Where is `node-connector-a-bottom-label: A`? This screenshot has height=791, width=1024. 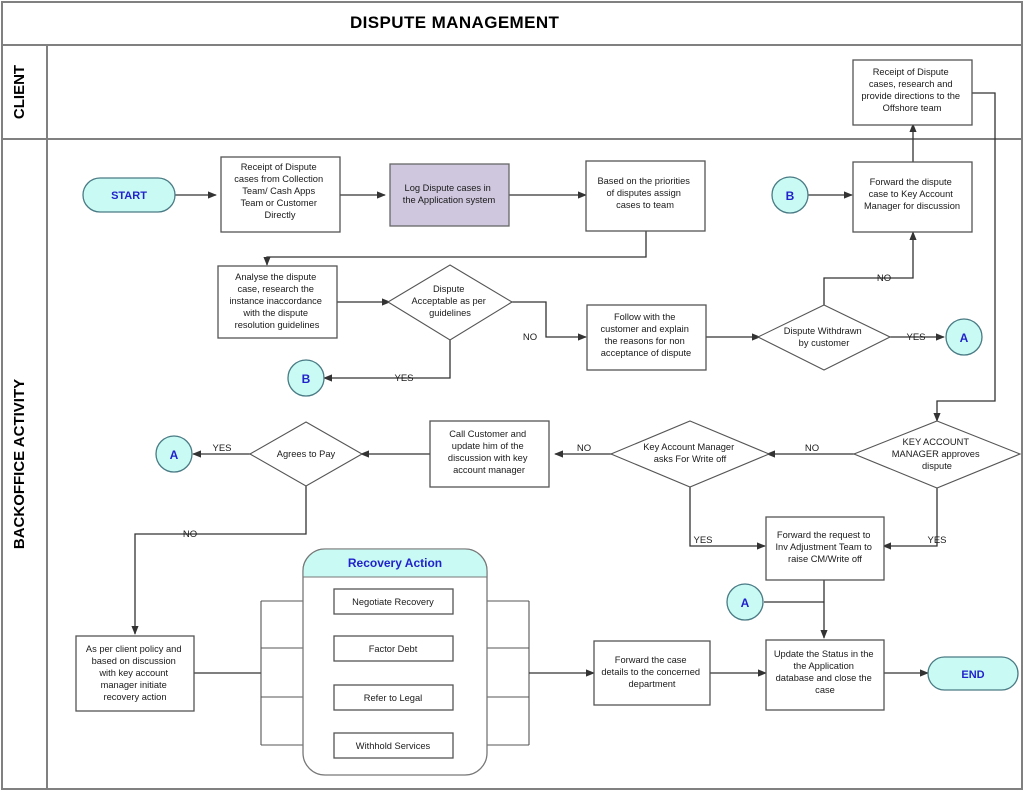 node-connector-a-bottom-label: A is located at coordinates (745, 603).